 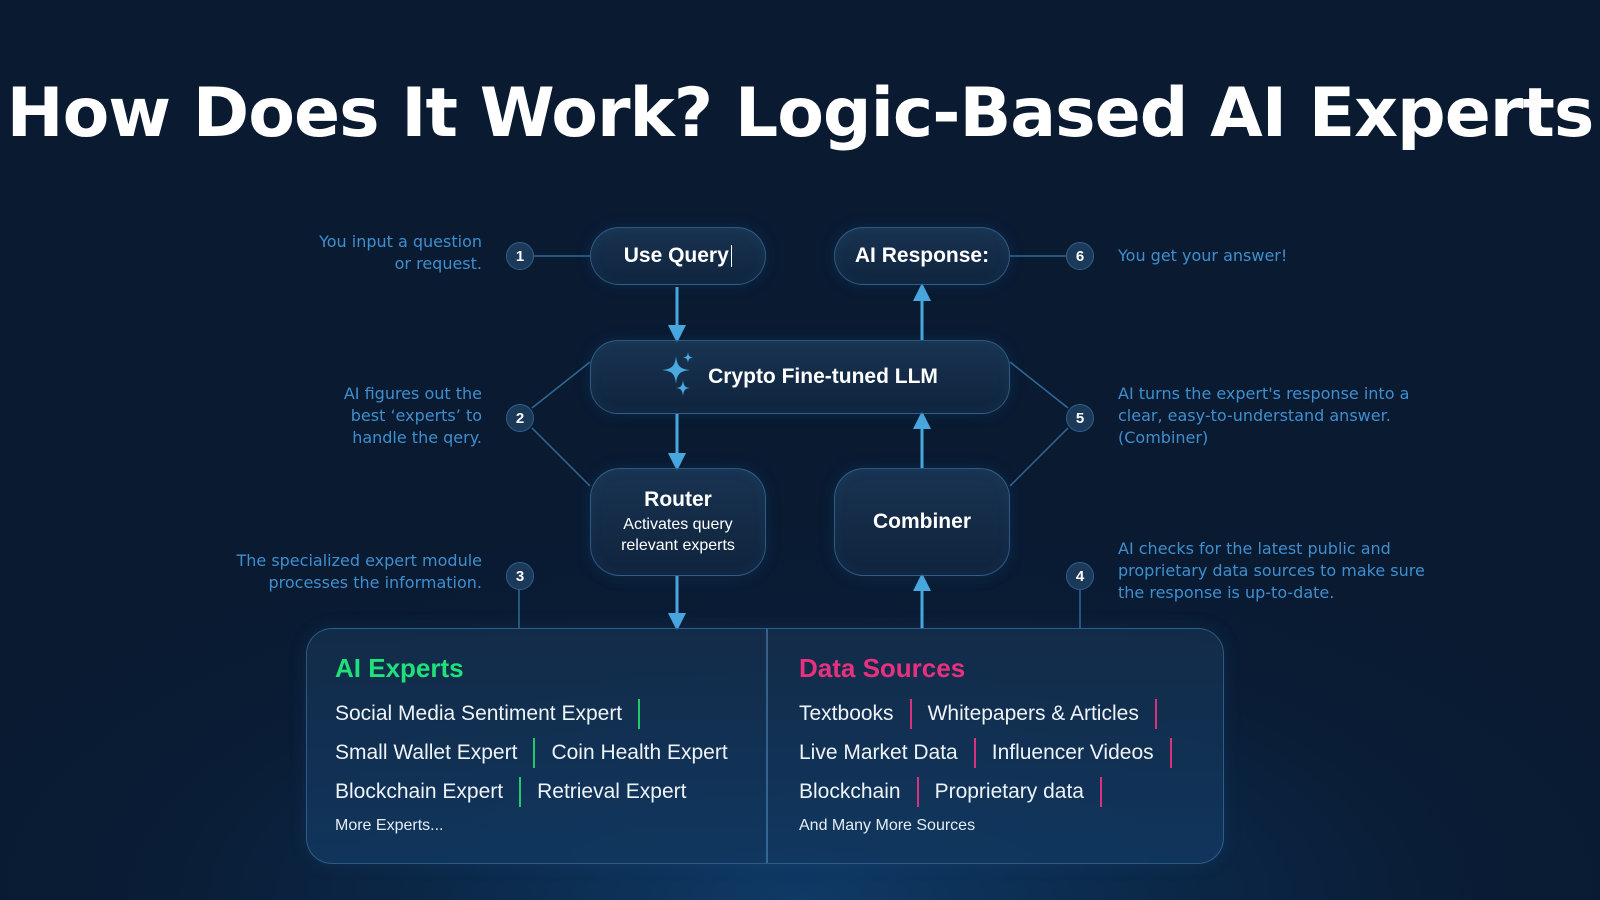 What do you see at coordinates (531, 791) in the screenshot?
I see `ai-experts-row: Blockchain Expert Retrieval Expert` at bounding box center [531, 791].